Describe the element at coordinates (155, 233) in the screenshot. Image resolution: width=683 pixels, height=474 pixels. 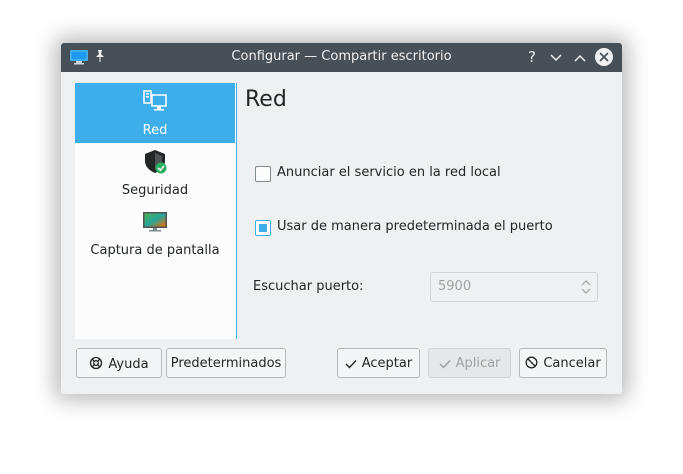
I see `sidebar-item-captura-de-pantalla: Captura de pantalla` at that location.